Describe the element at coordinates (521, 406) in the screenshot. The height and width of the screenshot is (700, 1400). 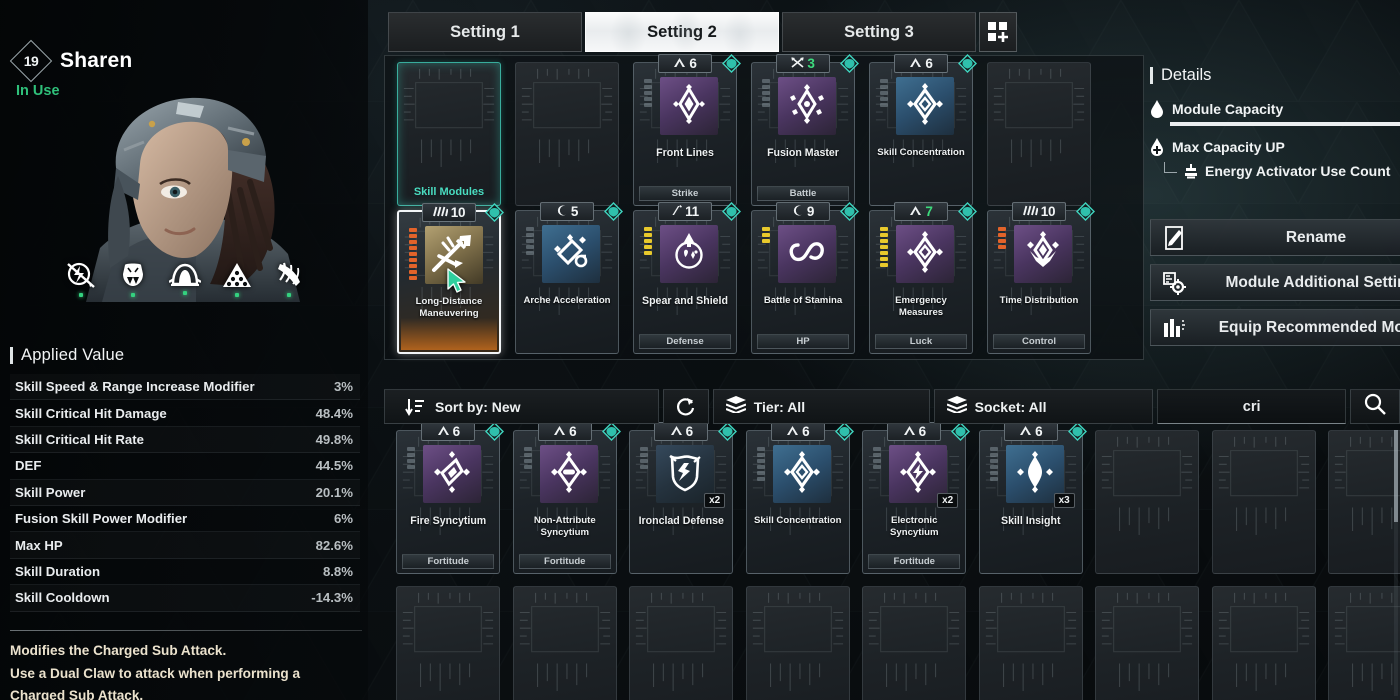
I see `sort-dropdown: Sort by: New` at that location.